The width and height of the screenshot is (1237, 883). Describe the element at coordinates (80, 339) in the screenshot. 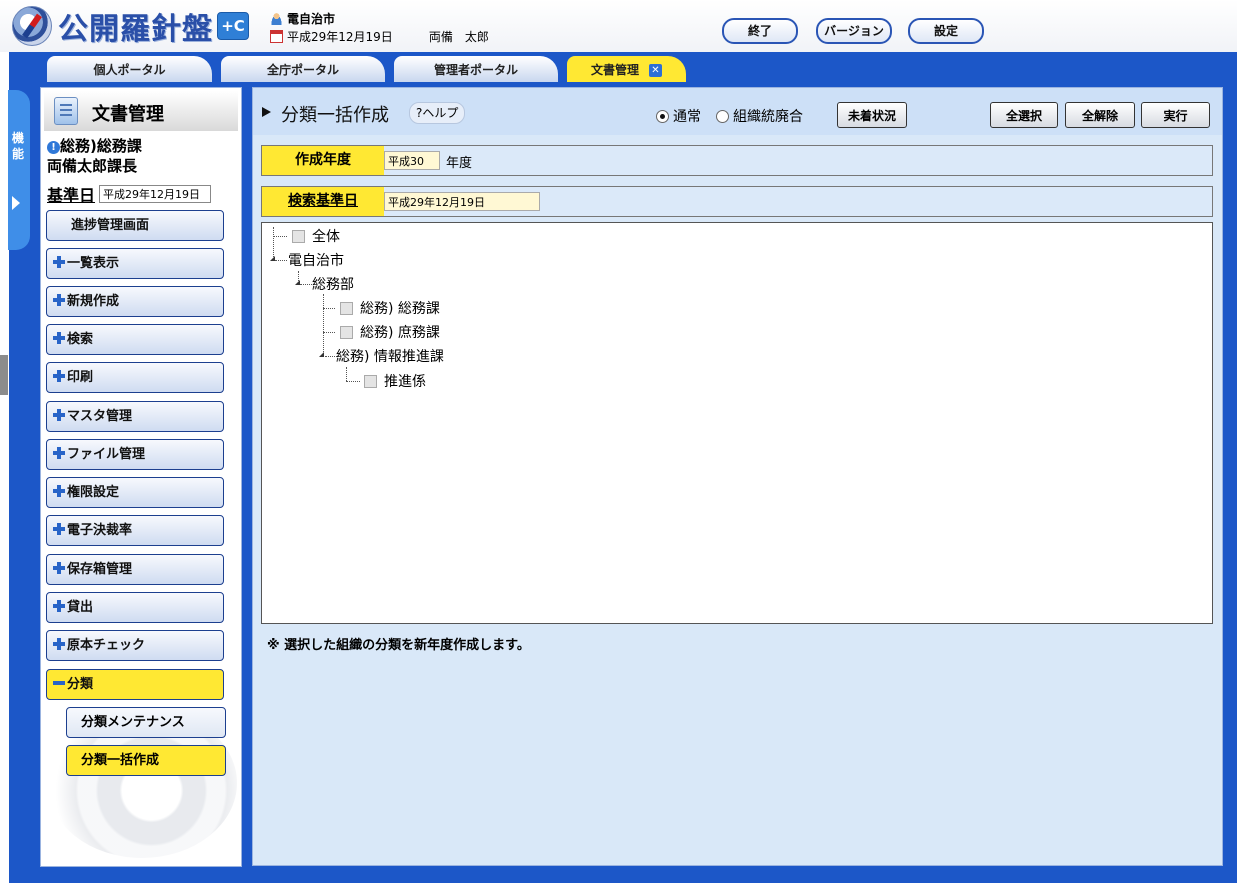

I see `menu-label: 検索` at that location.